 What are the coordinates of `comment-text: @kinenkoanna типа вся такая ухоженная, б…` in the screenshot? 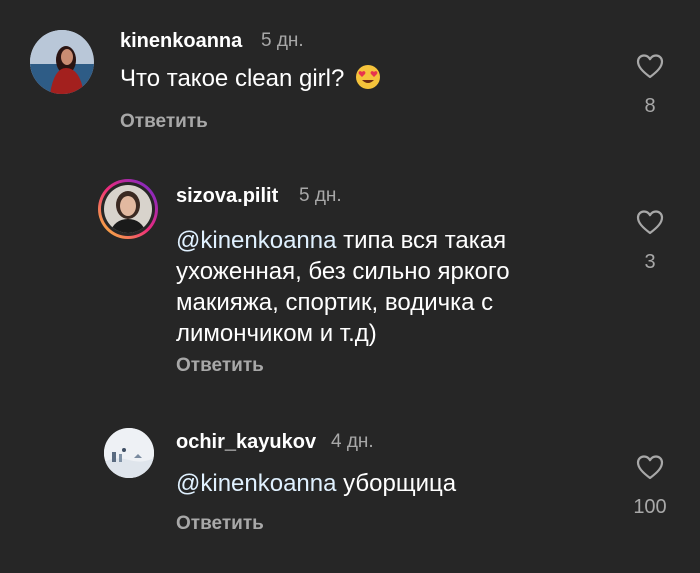 It's located at (391, 287).